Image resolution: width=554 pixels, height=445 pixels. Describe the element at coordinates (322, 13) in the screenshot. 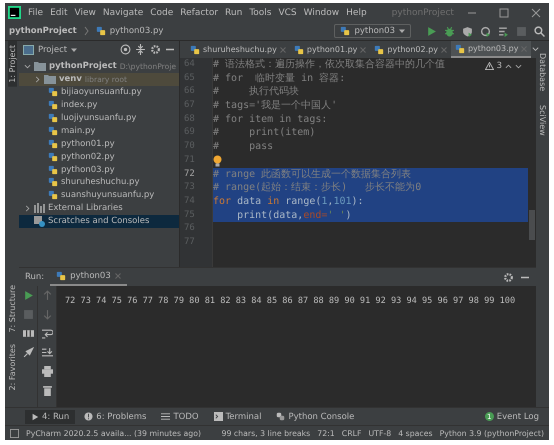

I see `menu-item: Window` at that location.